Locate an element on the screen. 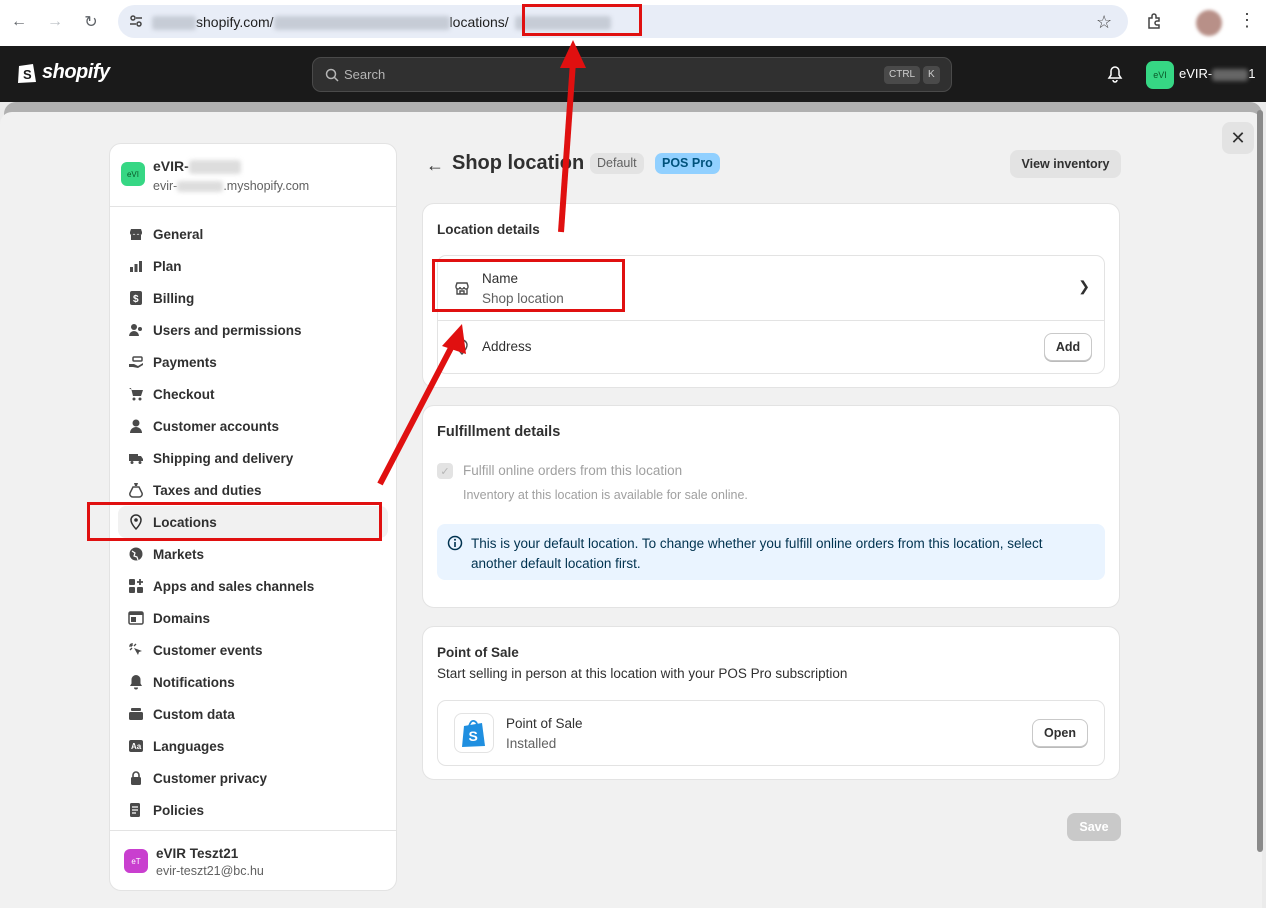  user-name: eVIR Teszt21 is located at coordinates (197, 853).